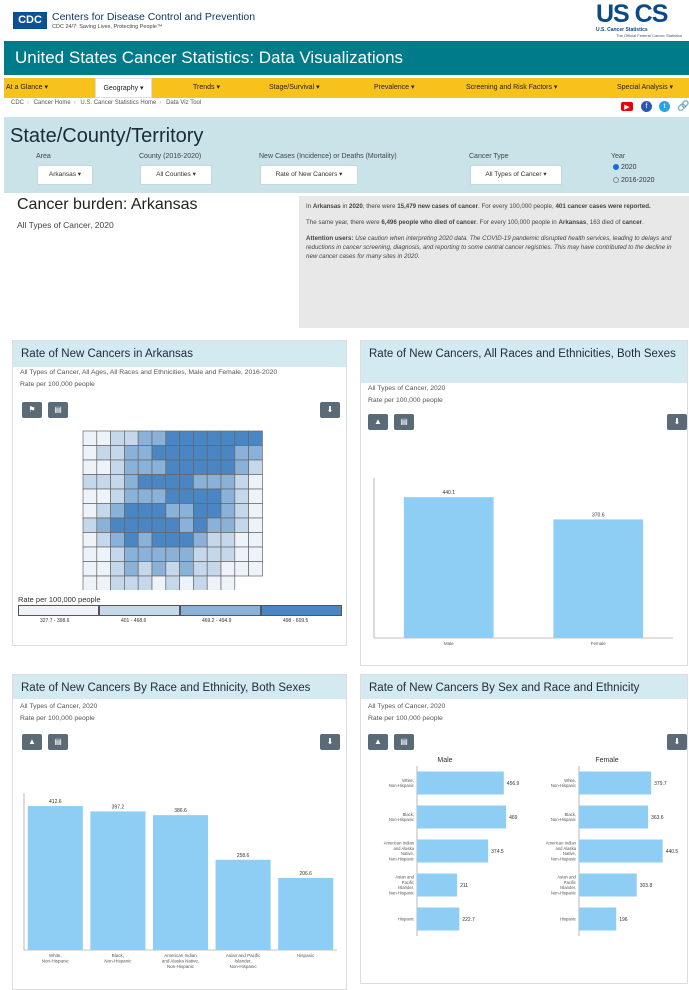 The height and width of the screenshot is (990, 689). What do you see at coordinates (633, 180) in the screenshot?
I see `year-radio-2016-2020: 2016-2020` at bounding box center [633, 180].